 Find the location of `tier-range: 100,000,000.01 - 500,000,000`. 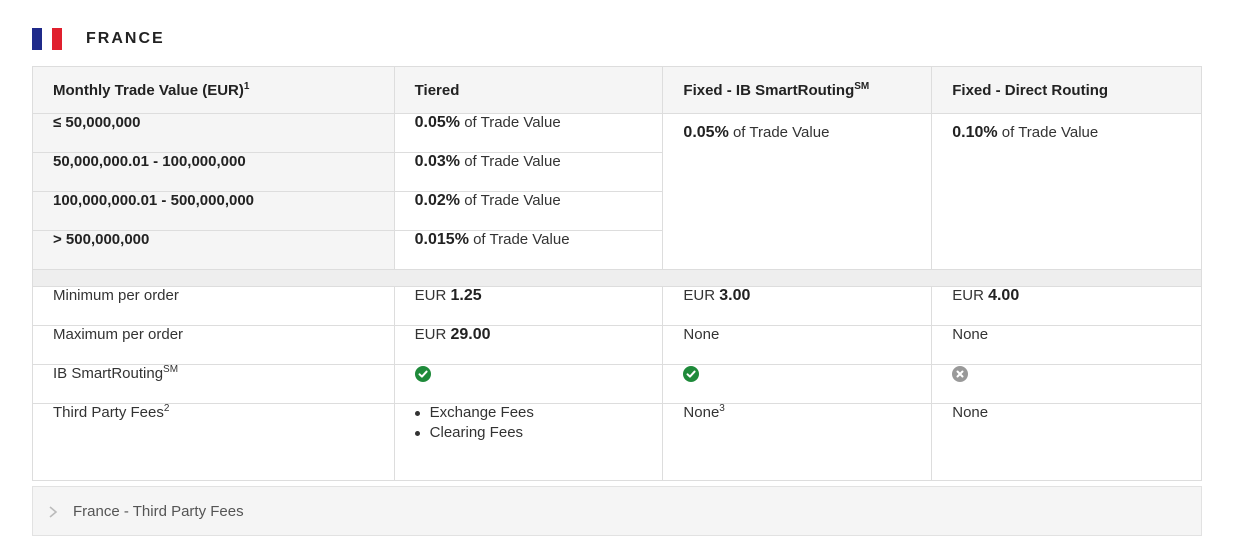

tier-range: 100,000,000.01 - 500,000,000 is located at coordinates (213, 211).